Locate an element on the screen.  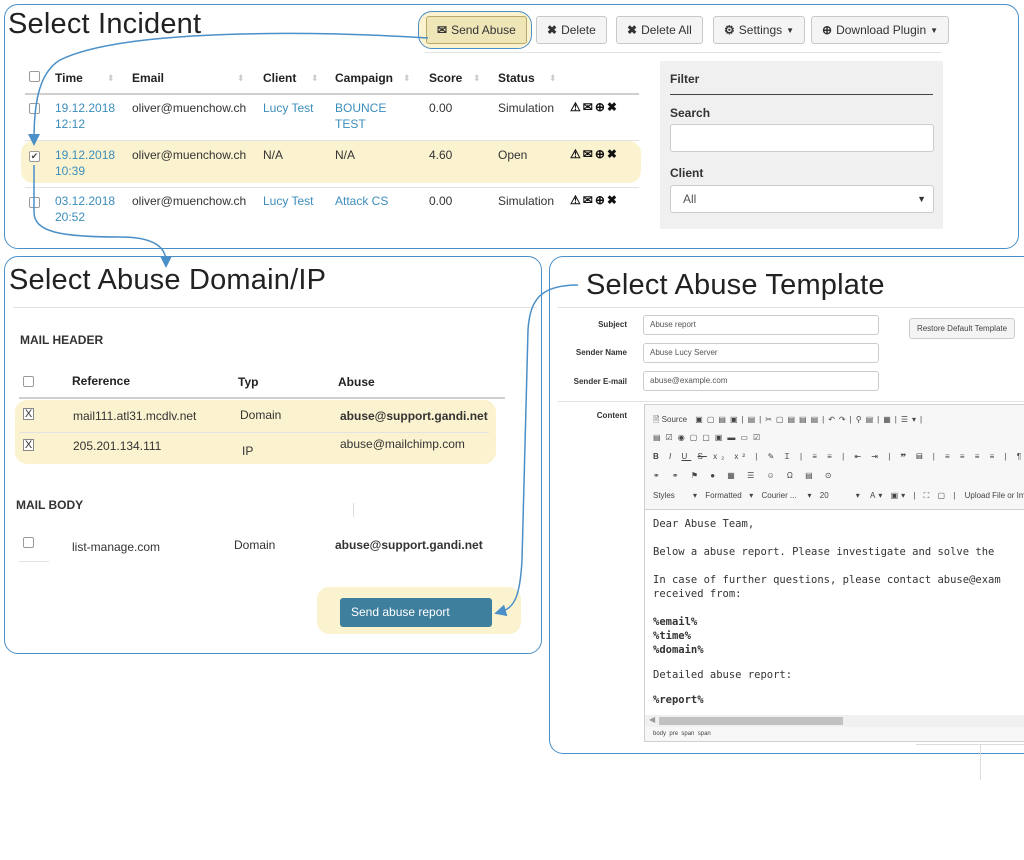
reference: list-manage.com is located at coordinates (116, 547).